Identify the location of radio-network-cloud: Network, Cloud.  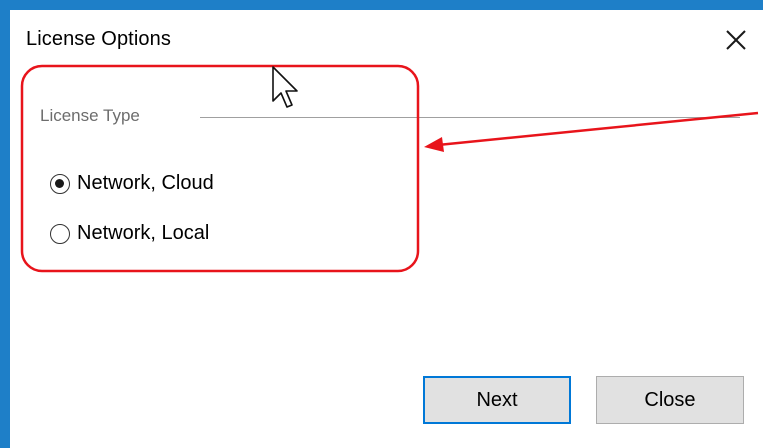
(132, 183).